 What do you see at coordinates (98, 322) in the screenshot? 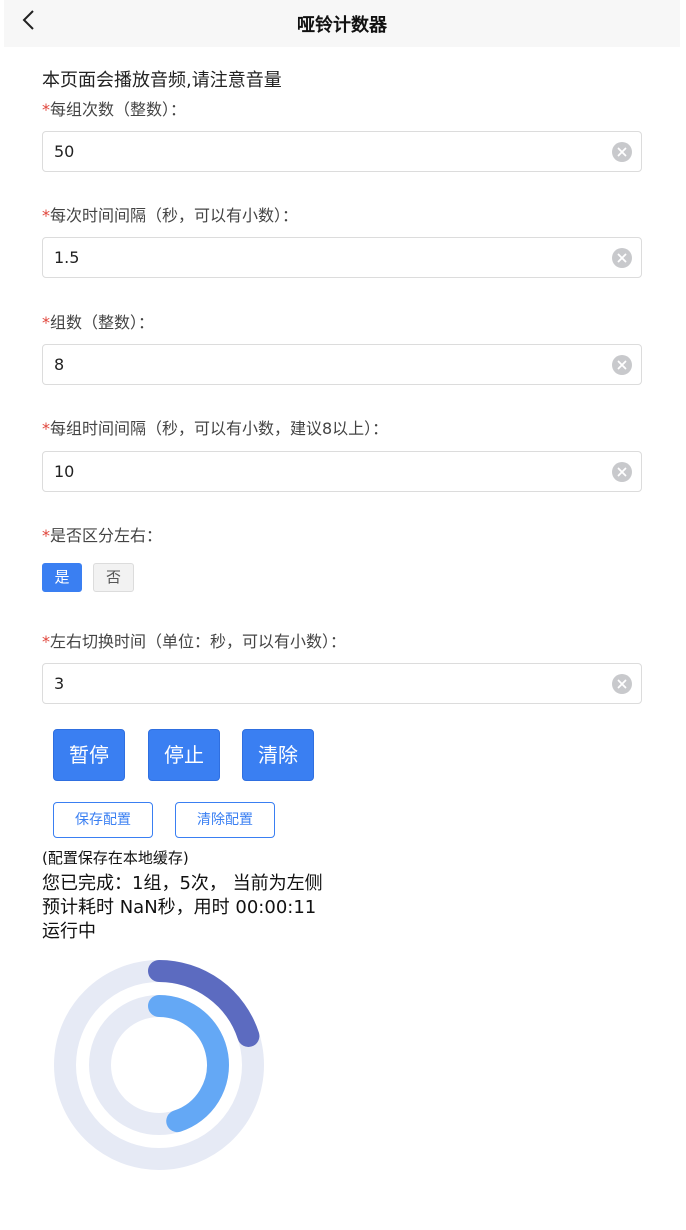
I see `set-count-label: *组数（整数）：` at bounding box center [98, 322].